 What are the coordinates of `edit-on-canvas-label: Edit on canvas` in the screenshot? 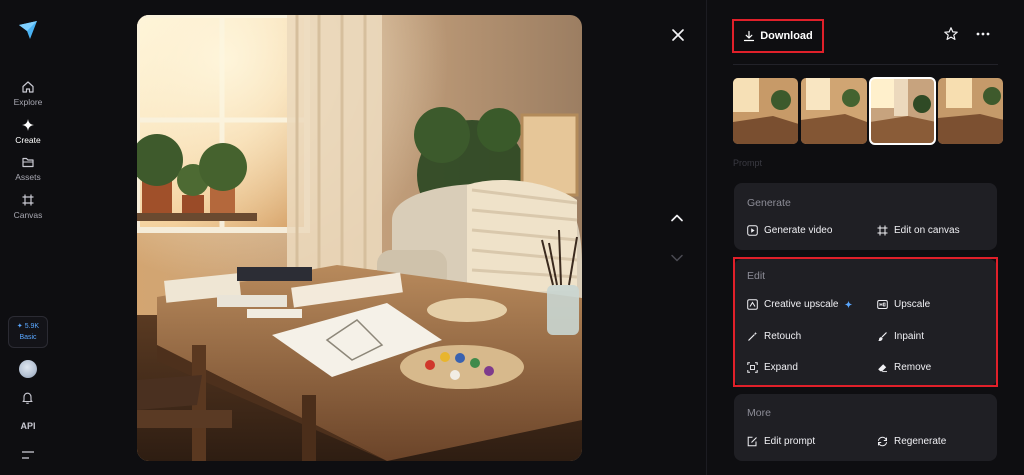 It's located at (927, 230).